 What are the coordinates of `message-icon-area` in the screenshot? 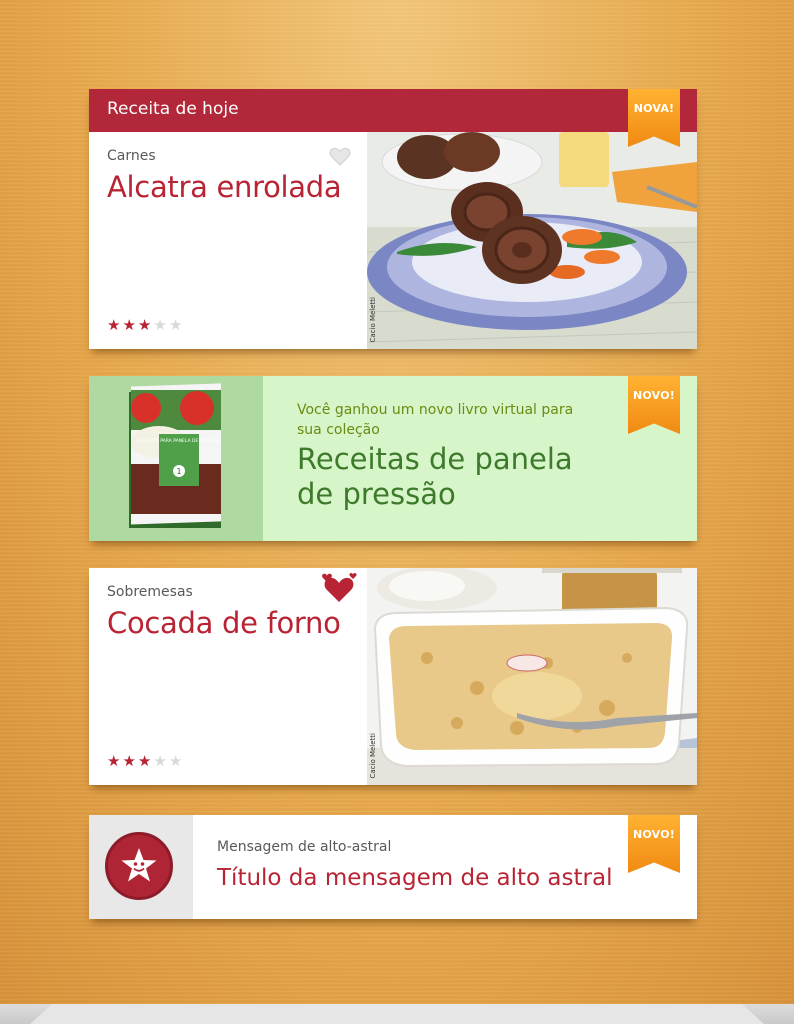 It's located at (141, 867).